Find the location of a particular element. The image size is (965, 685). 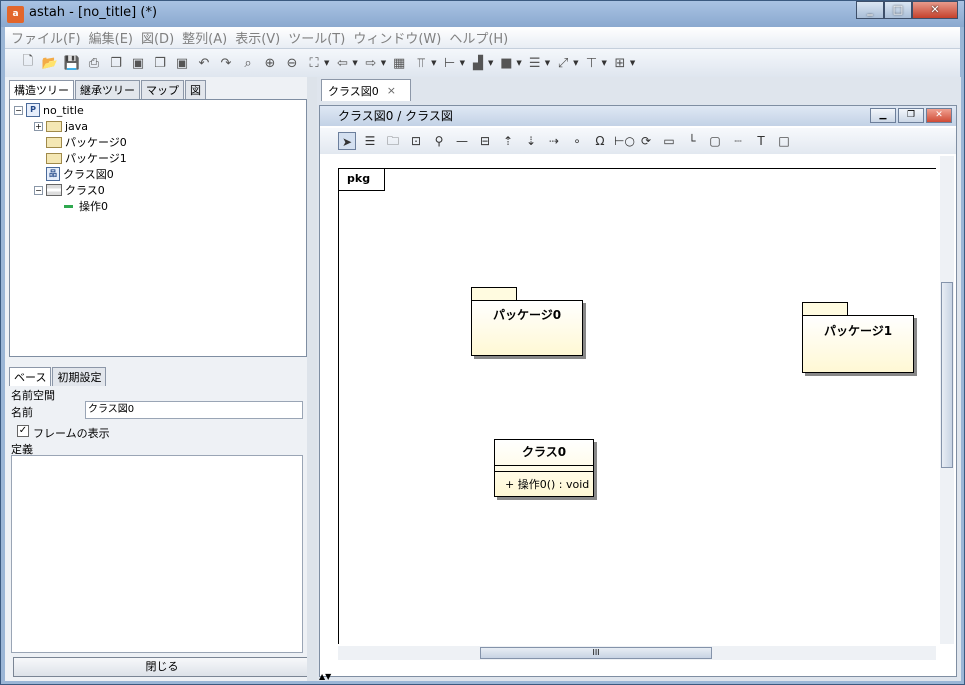

dependency-icon: ⇢ is located at coordinates (554, 141).